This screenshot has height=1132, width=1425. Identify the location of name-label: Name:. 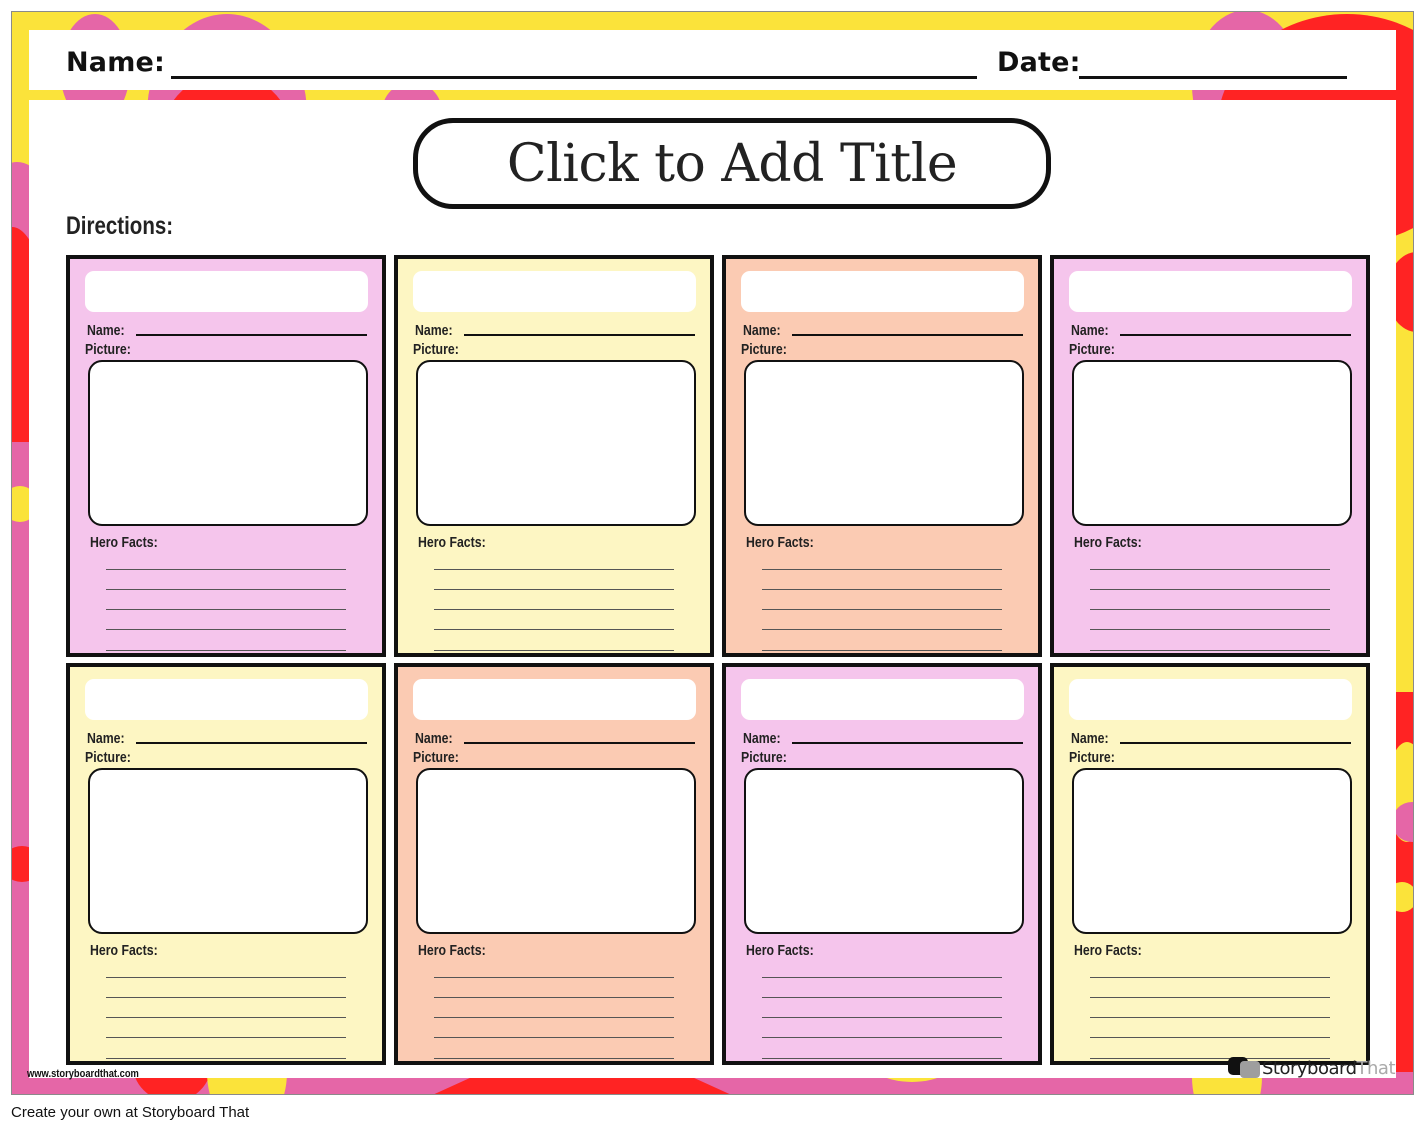
(116, 62).